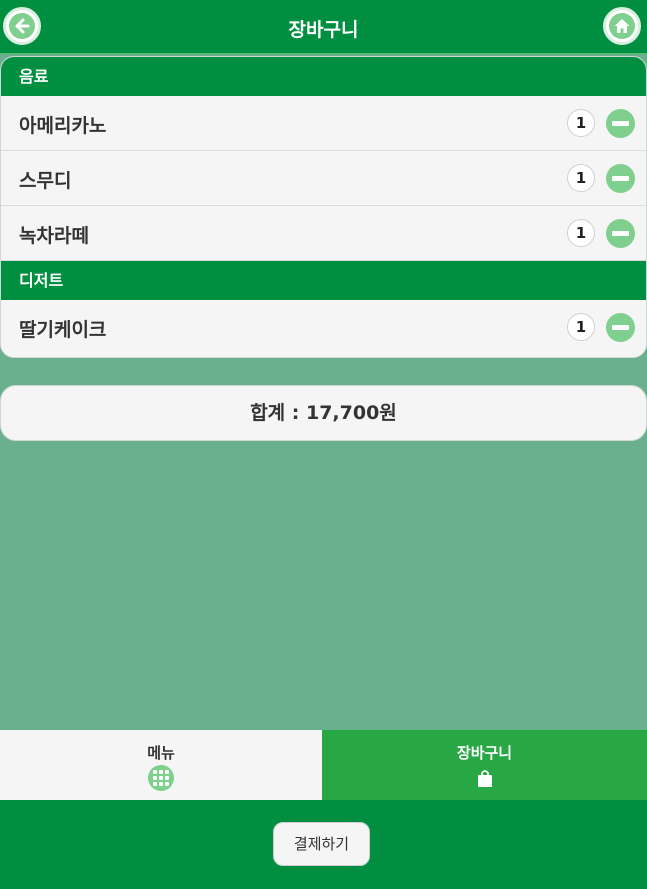 This screenshot has width=647, height=889. What do you see at coordinates (63, 330) in the screenshot?
I see `item-name: 딸기케이크` at bounding box center [63, 330].